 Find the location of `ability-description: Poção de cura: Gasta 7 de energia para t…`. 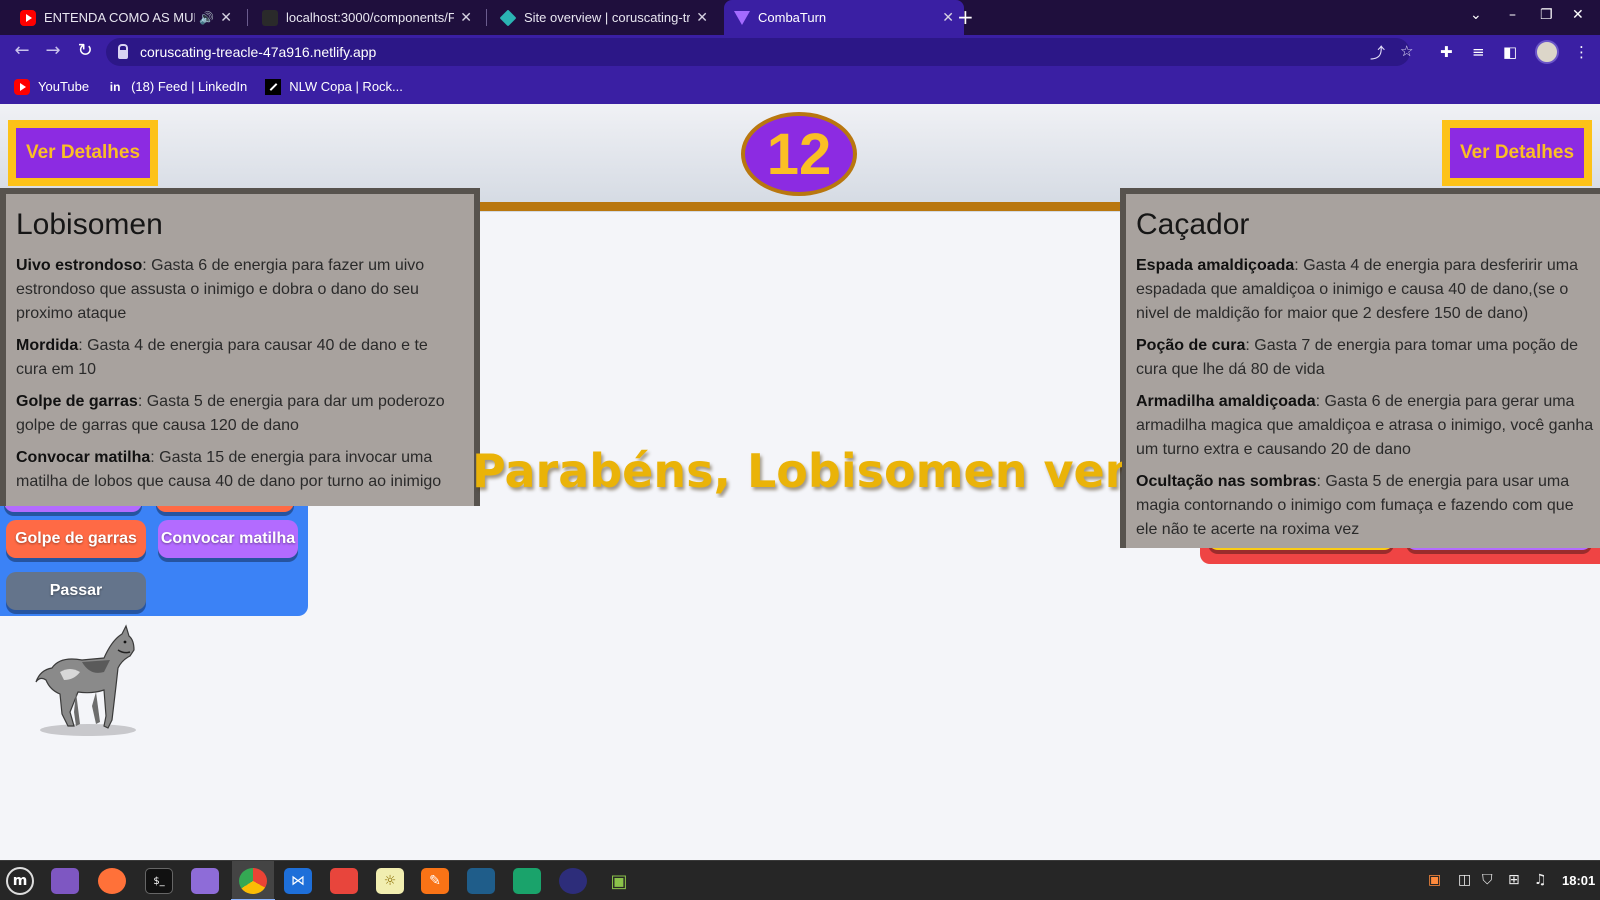

ability-description: Poção de cura: Gasta 7 de energia para t… is located at coordinates (1365, 358).